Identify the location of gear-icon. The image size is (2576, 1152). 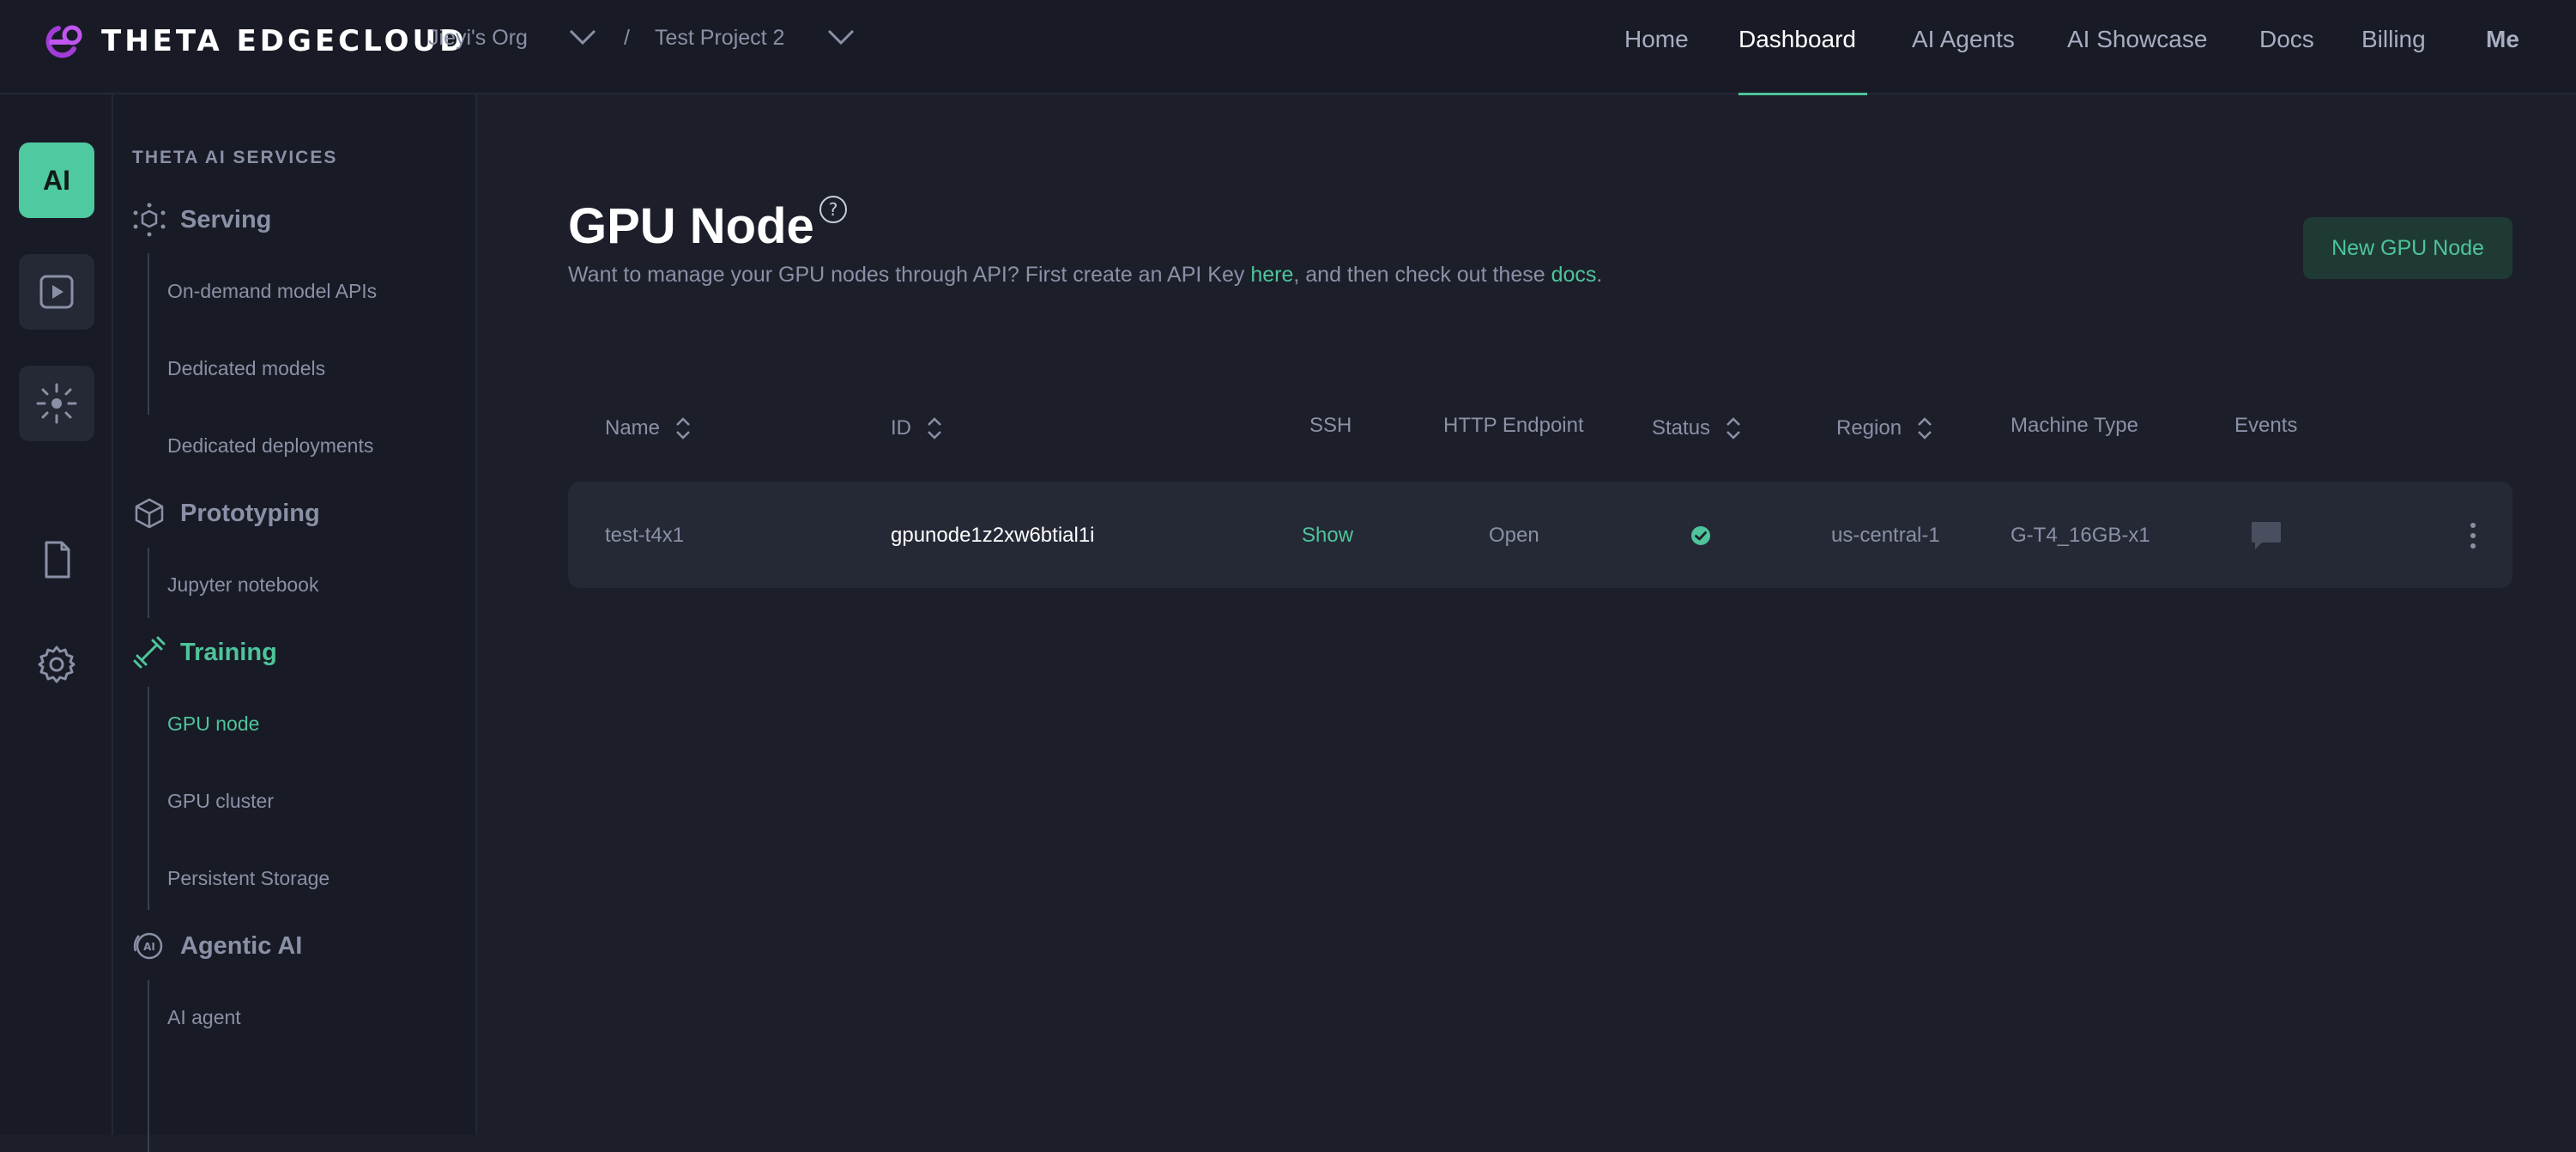
(56, 664).